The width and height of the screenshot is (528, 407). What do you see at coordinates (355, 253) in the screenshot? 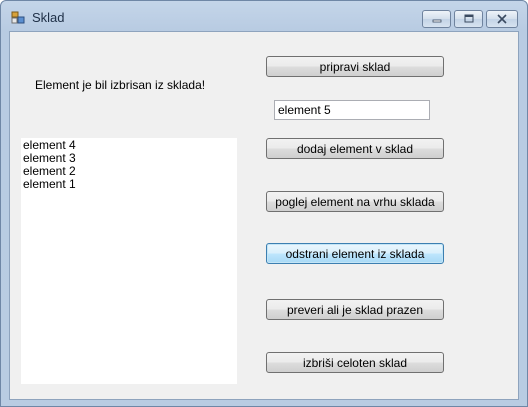
I see `remove-element-button: odstrani element iz sklada` at bounding box center [355, 253].